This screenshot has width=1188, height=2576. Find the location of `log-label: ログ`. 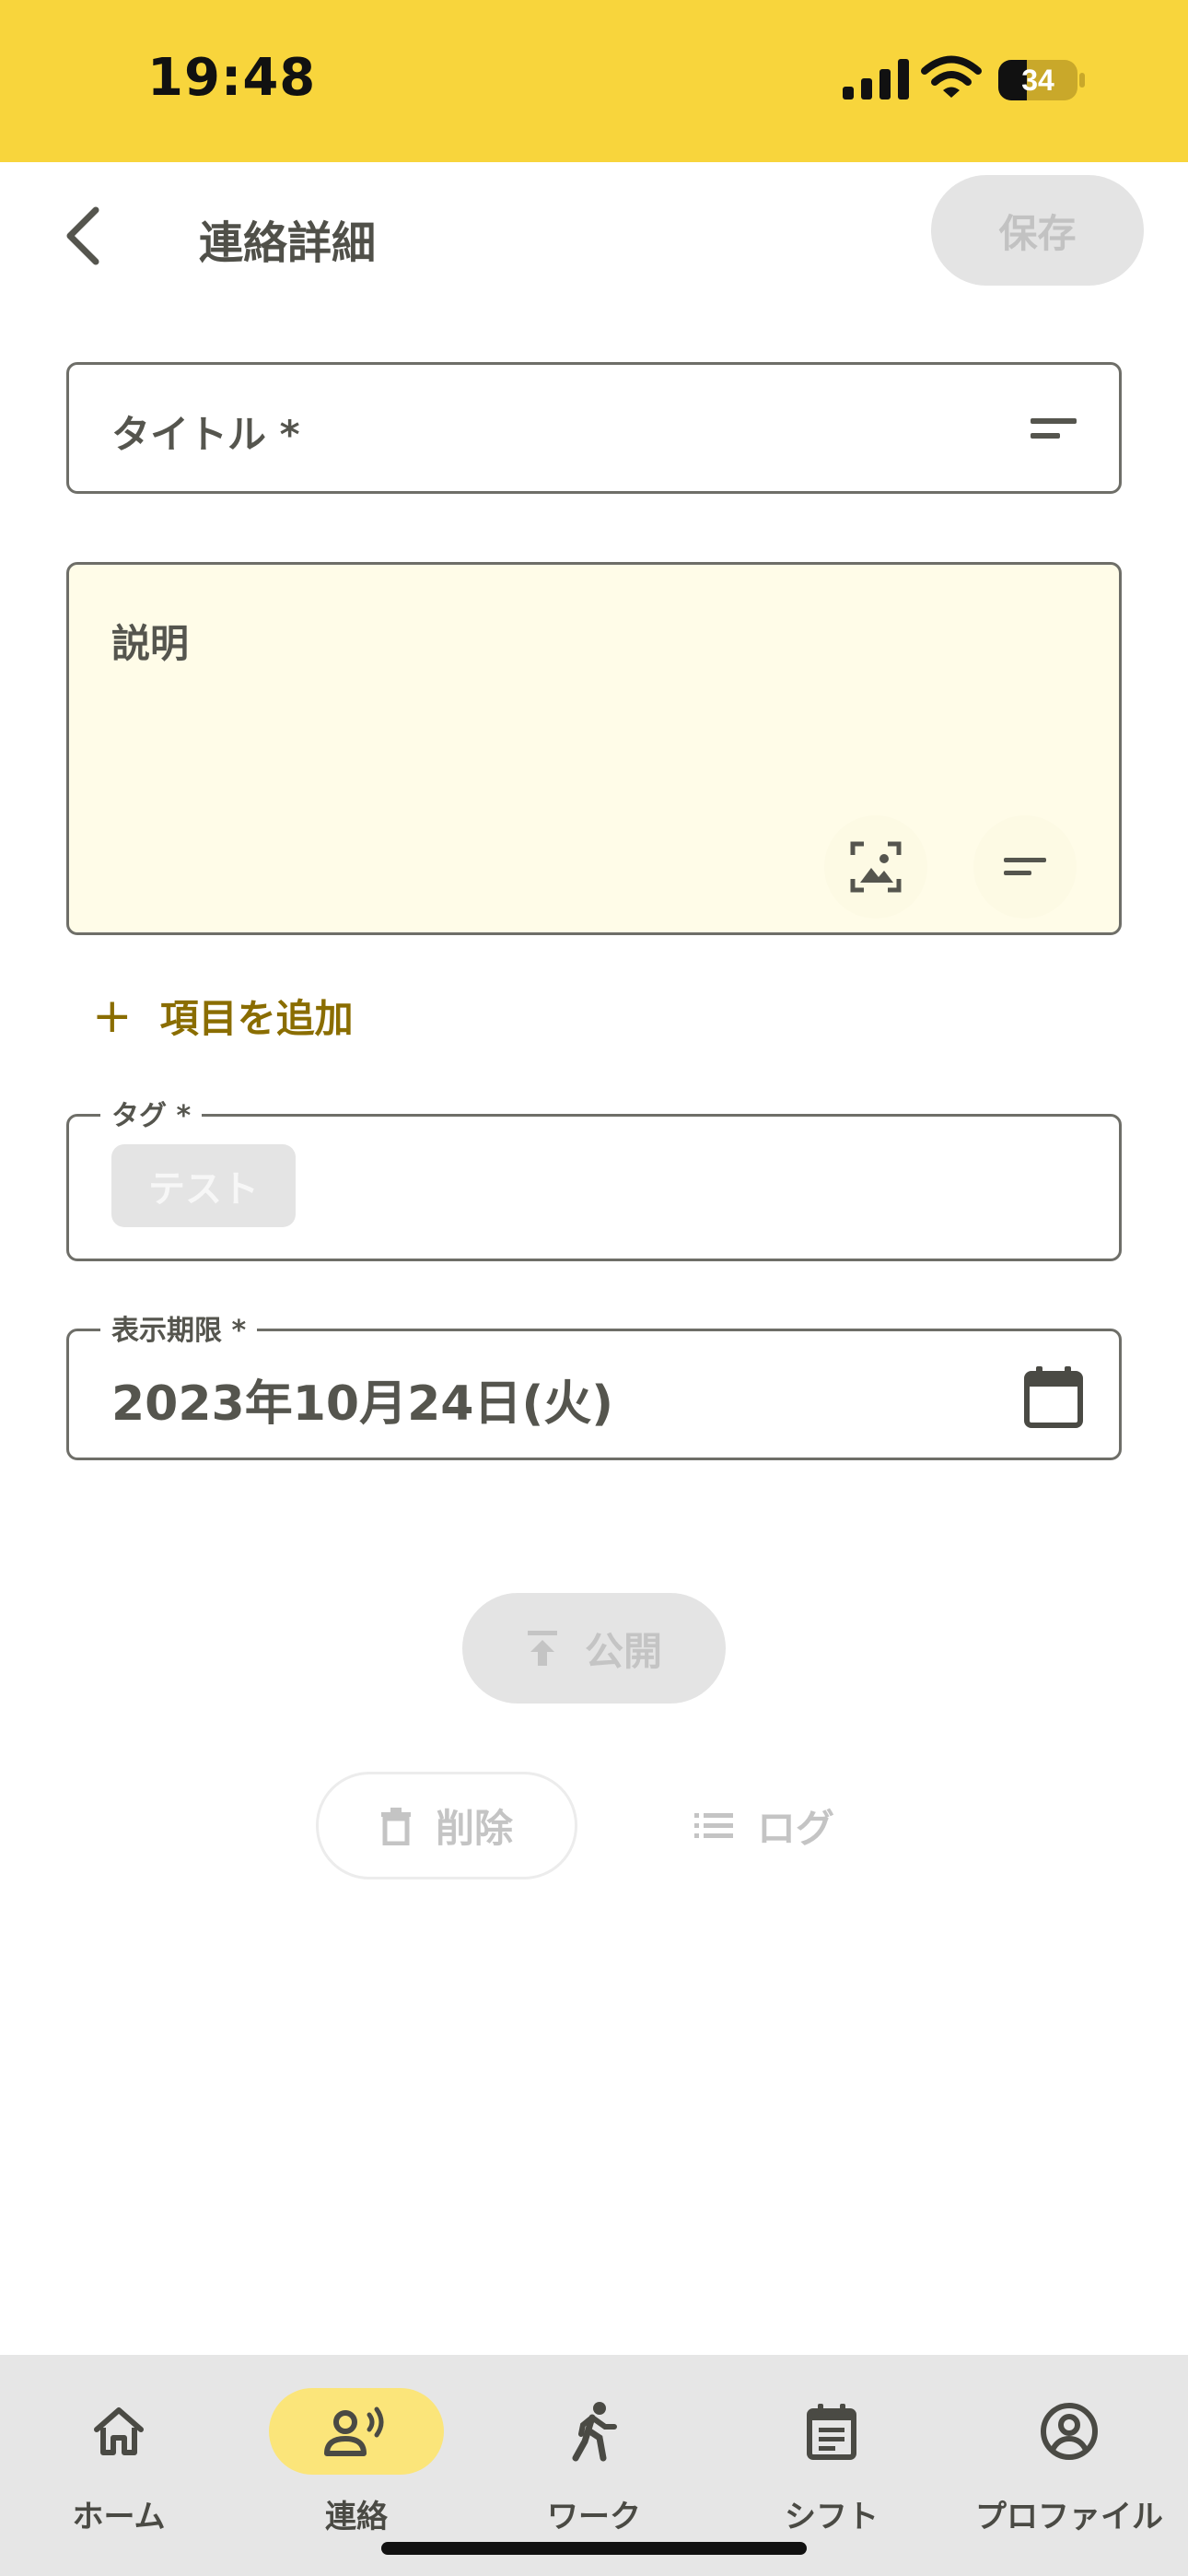

log-label: ログ is located at coordinates (795, 1828).